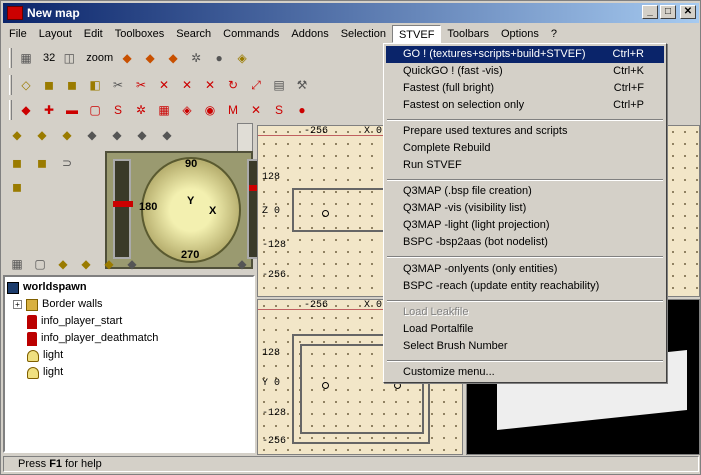 The height and width of the screenshot is (475, 701). What do you see at coordinates (210, 85) in the screenshot?
I see `mirror-z-icon: ✕` at bounding box center [210, 85].